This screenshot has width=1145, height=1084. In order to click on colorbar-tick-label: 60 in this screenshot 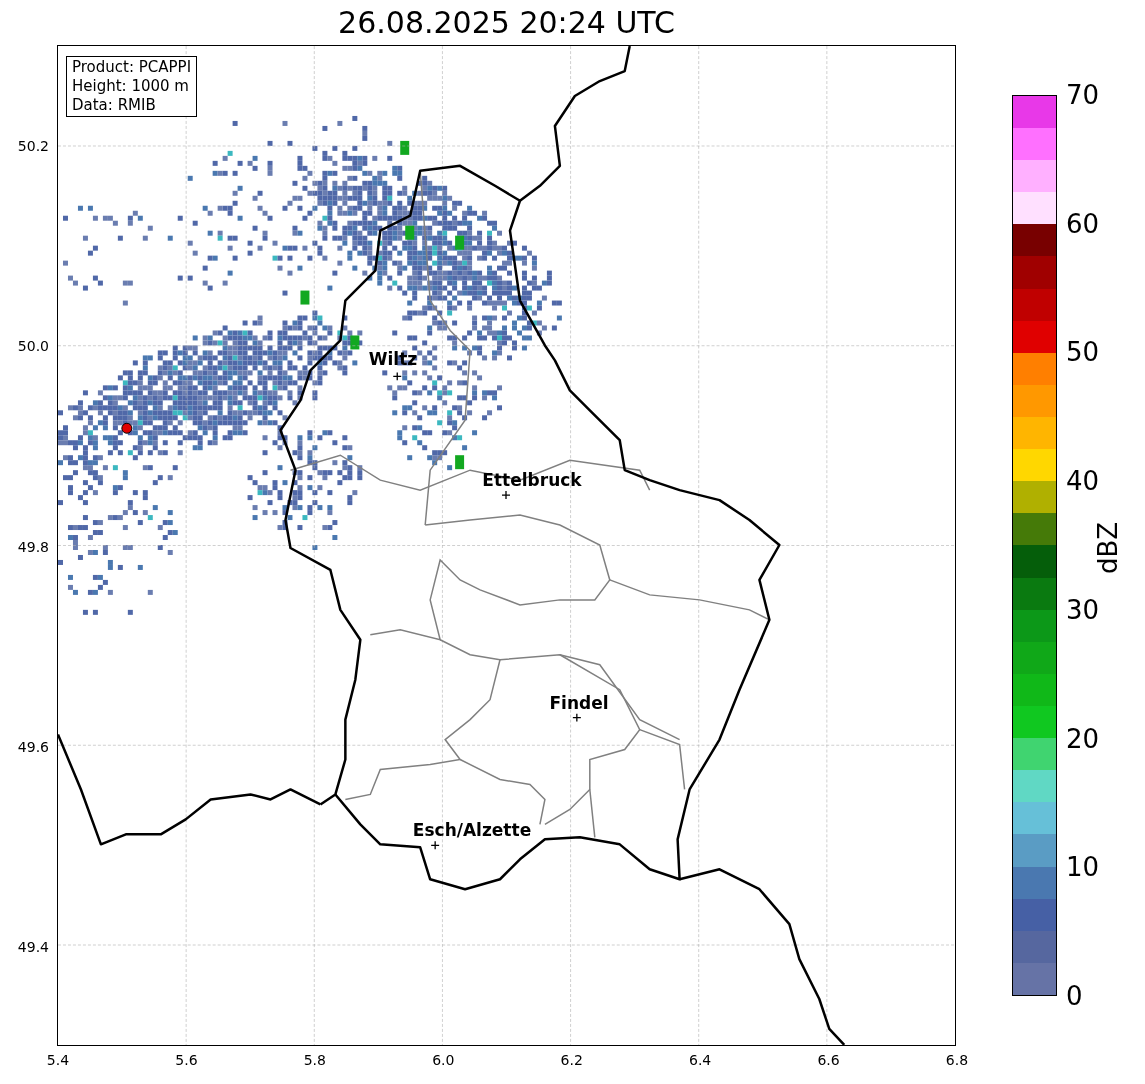, I will do `click(1083, 224)`.